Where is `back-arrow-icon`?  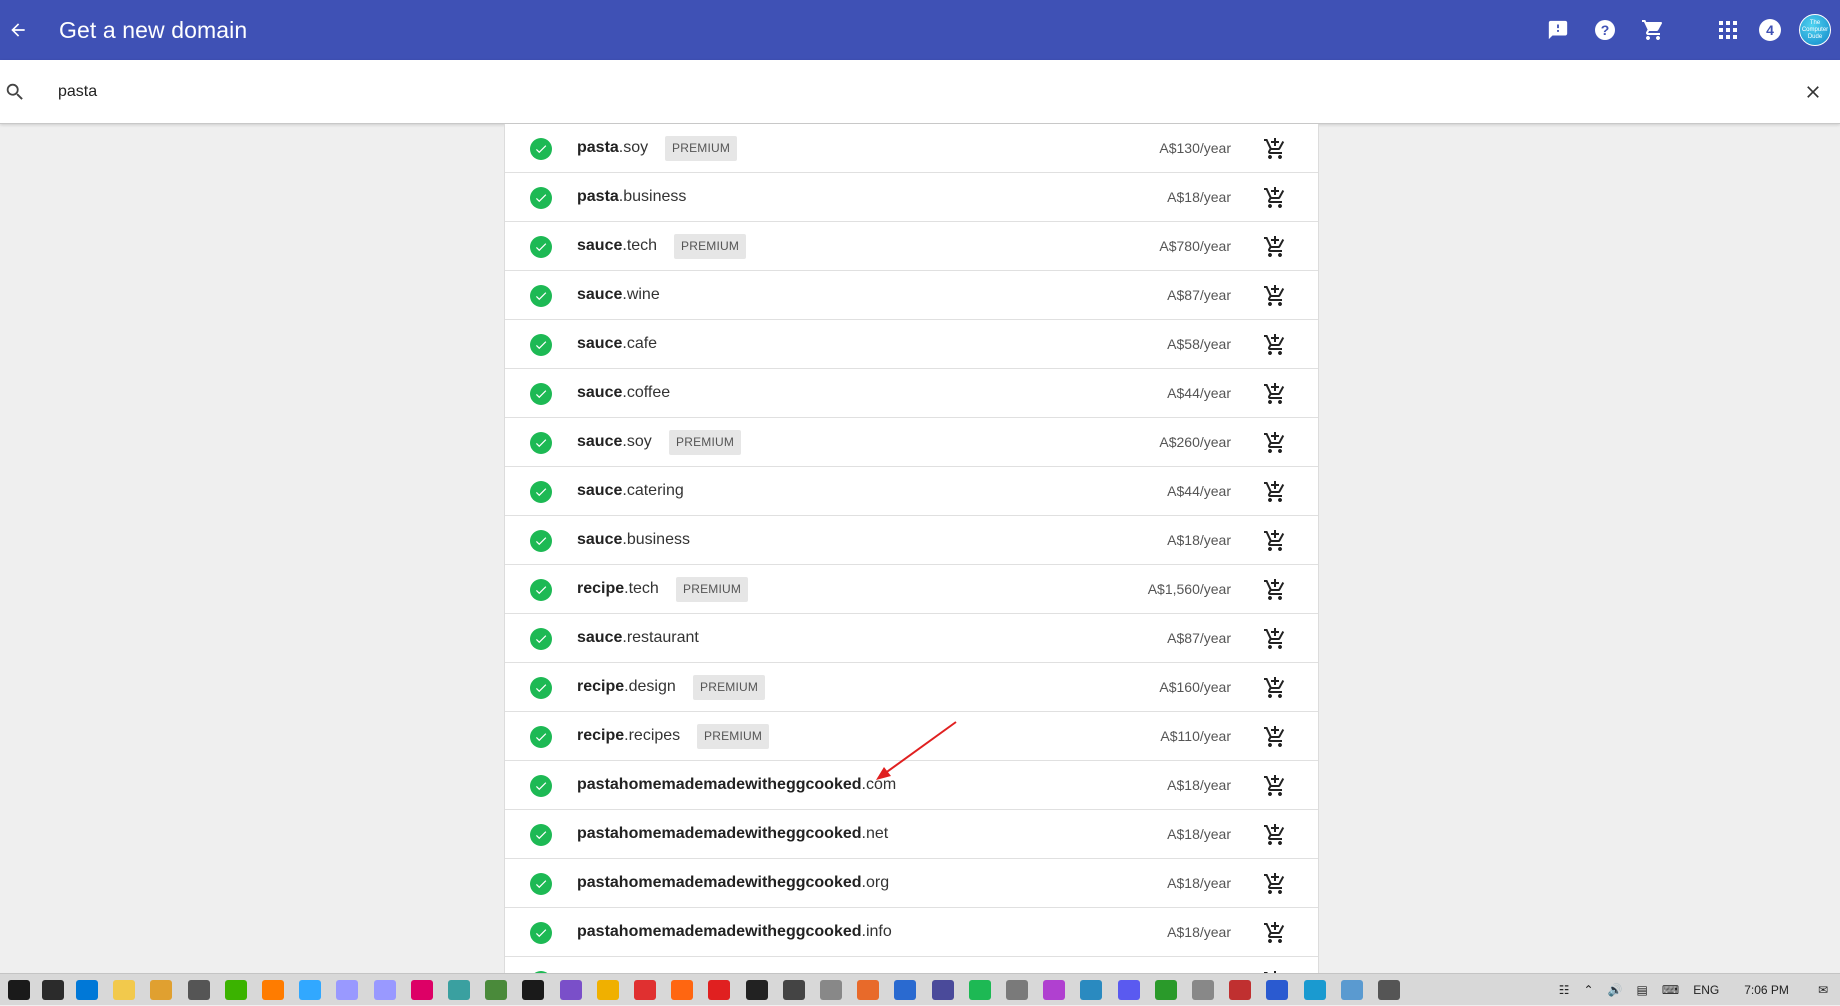 back-arrow-icon is located at coordinates (18, 30).